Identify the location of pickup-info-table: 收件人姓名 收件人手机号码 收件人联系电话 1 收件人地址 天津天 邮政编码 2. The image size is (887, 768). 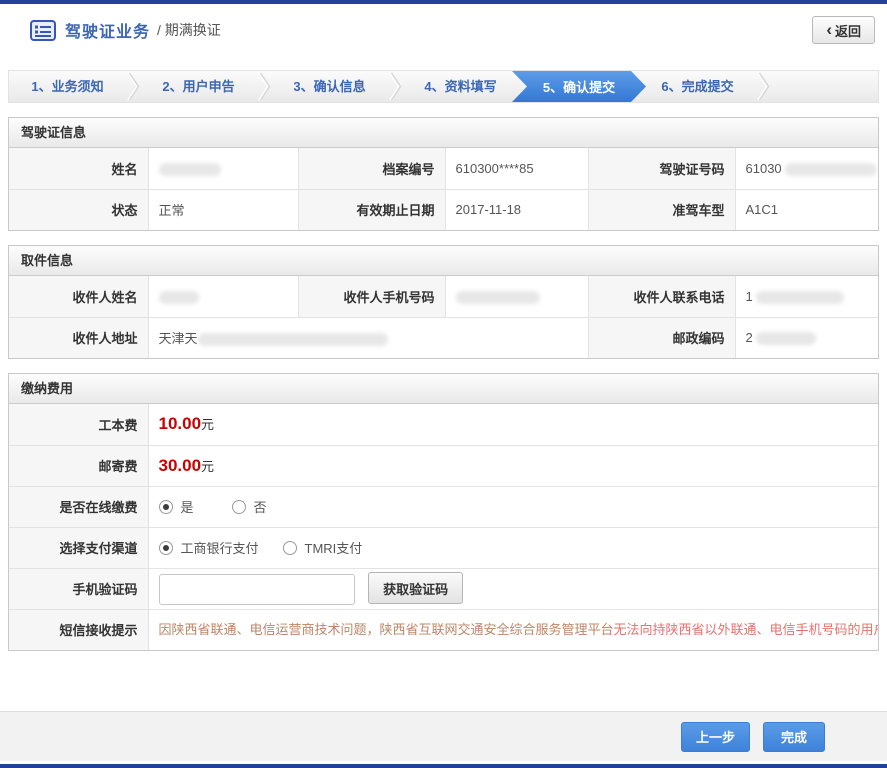
(443, 317).